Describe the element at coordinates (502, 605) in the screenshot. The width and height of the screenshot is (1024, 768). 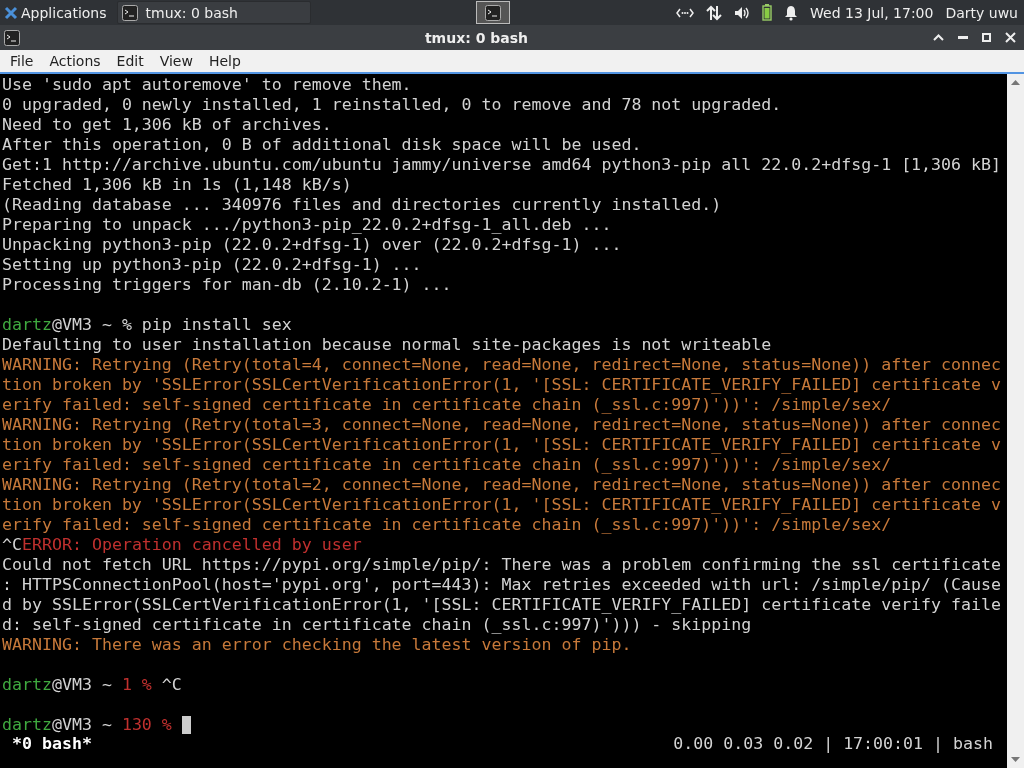
I see `terminal-text: d by SSLError(SSLCertVerificationError(1, '[SSL: CERTIFICATE_VERIFY_FAILED] certificate verify faile` at that location.